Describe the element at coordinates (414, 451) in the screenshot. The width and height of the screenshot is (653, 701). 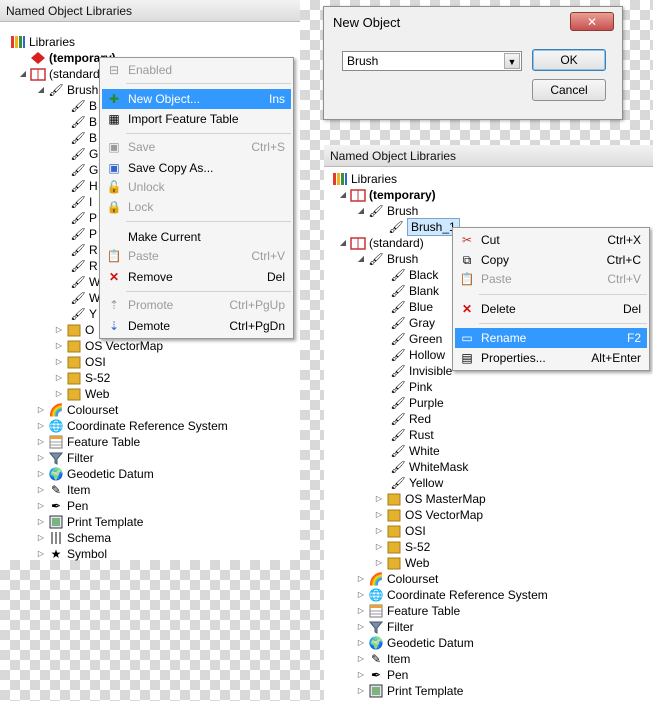
I see `tree-item-brush-child: 🖌 White` at that location.